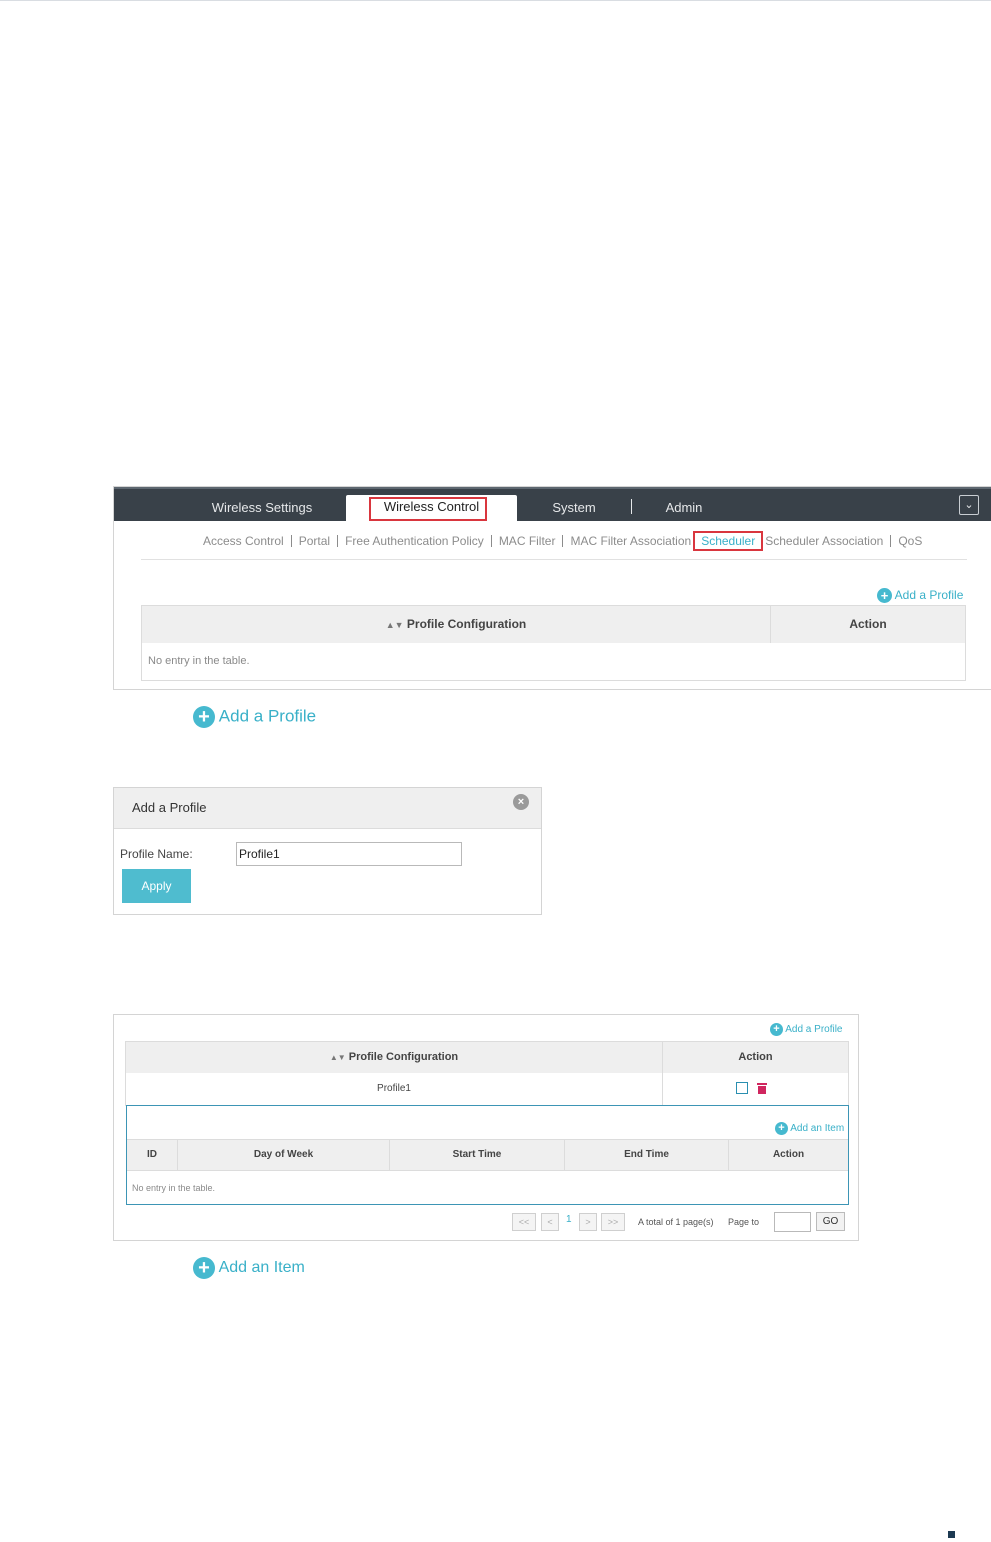  Describe the element at coordinates (394, 1089) in the screenshot. I see `table-row-profile-name: Profile1` at that location.